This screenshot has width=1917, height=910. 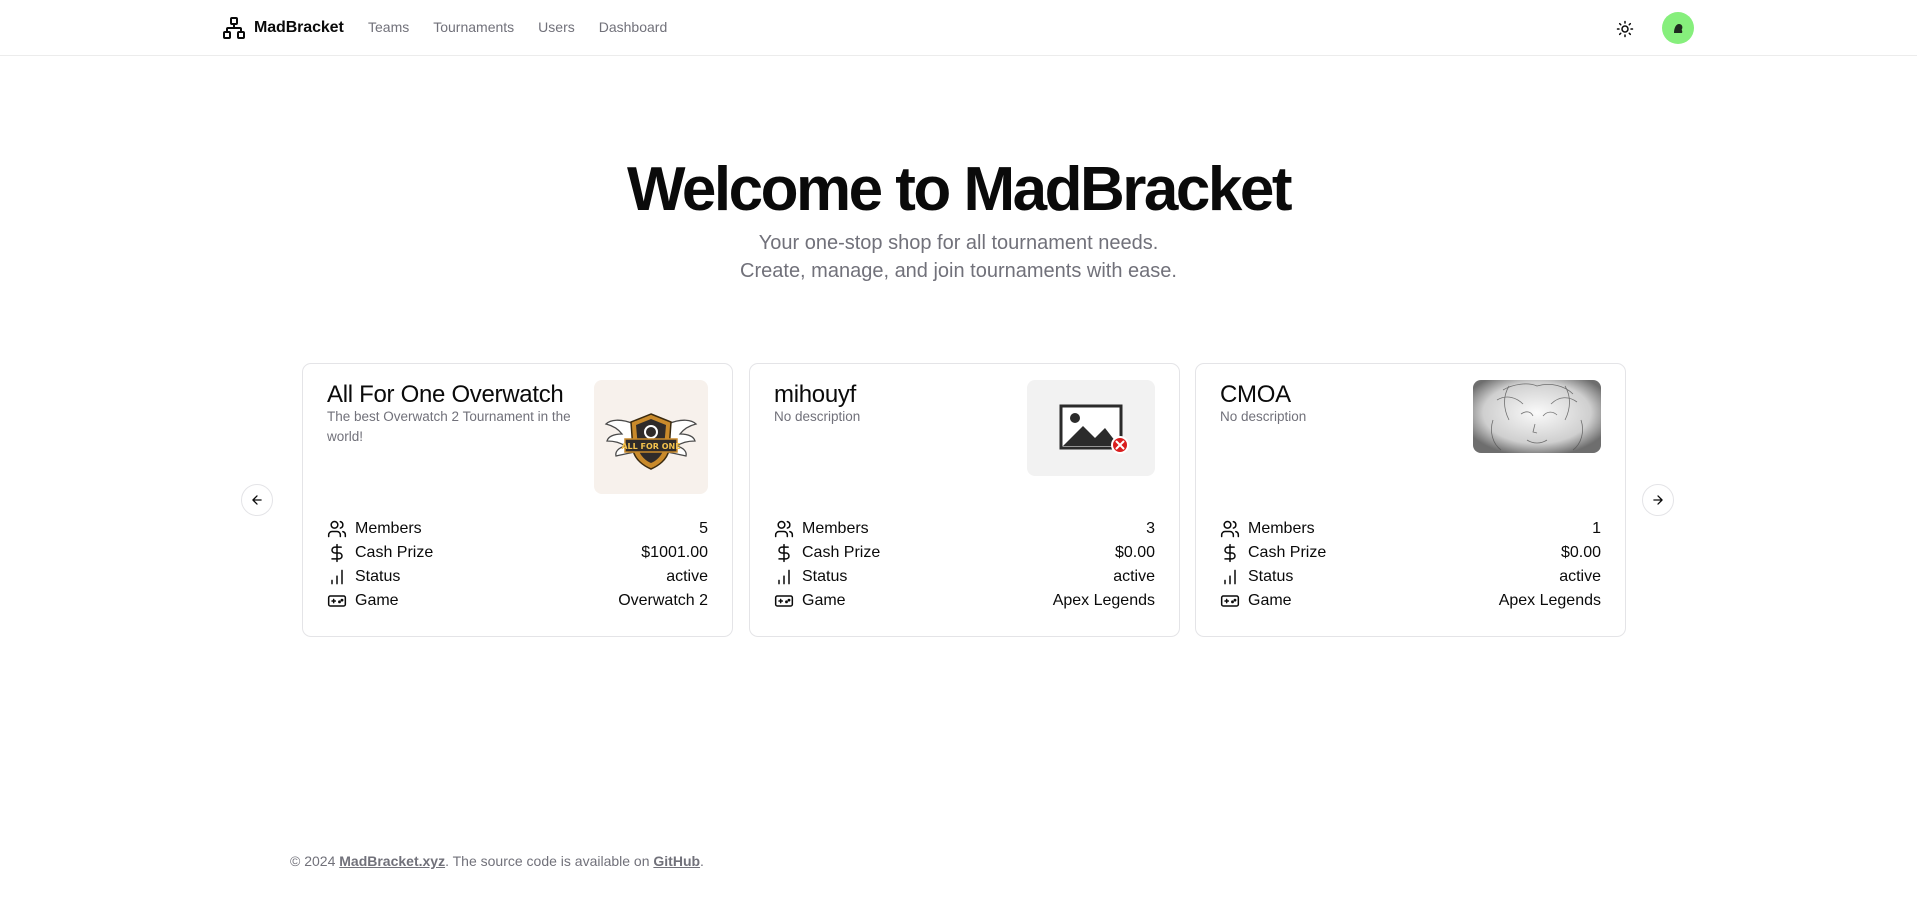 What do you see at coordinates (392, 861) in the screenshot?
I see `footer-site-link: MadBracket.xyz` at bounding box center [392, 861].